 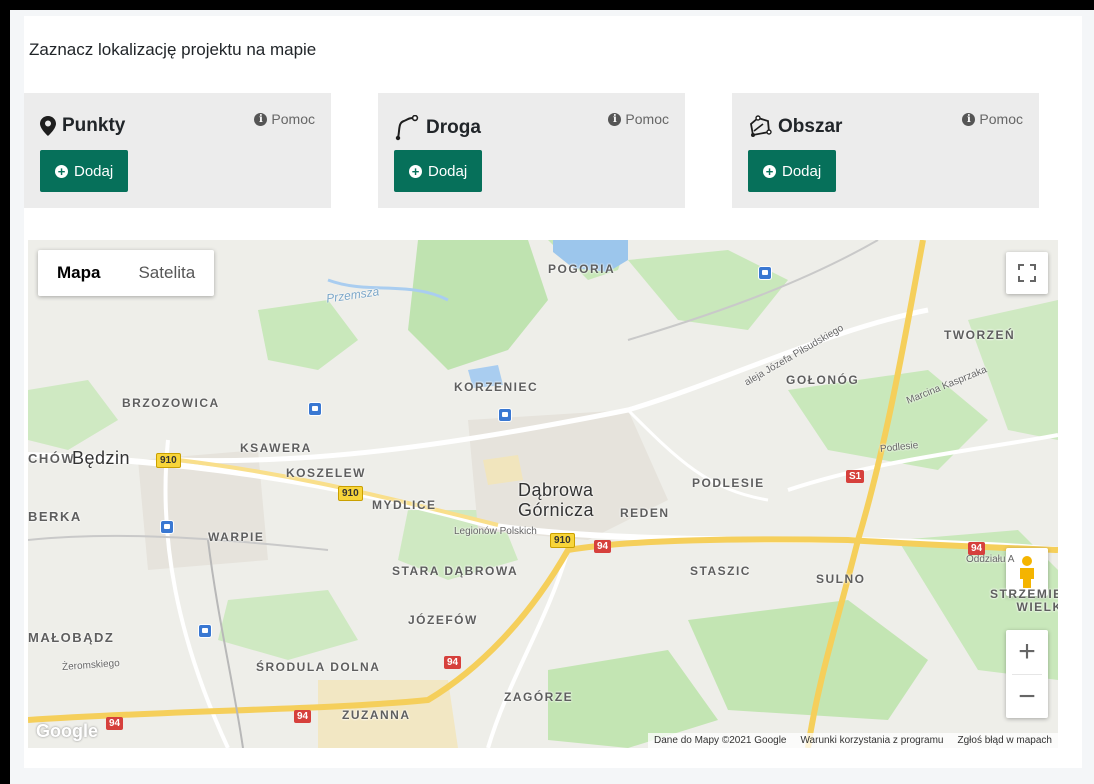 What do you see at coordinates (326, 473) in the screenshot?
I see `map-label-koszelew: KOSZELEW` at bounding box center [326, 473].